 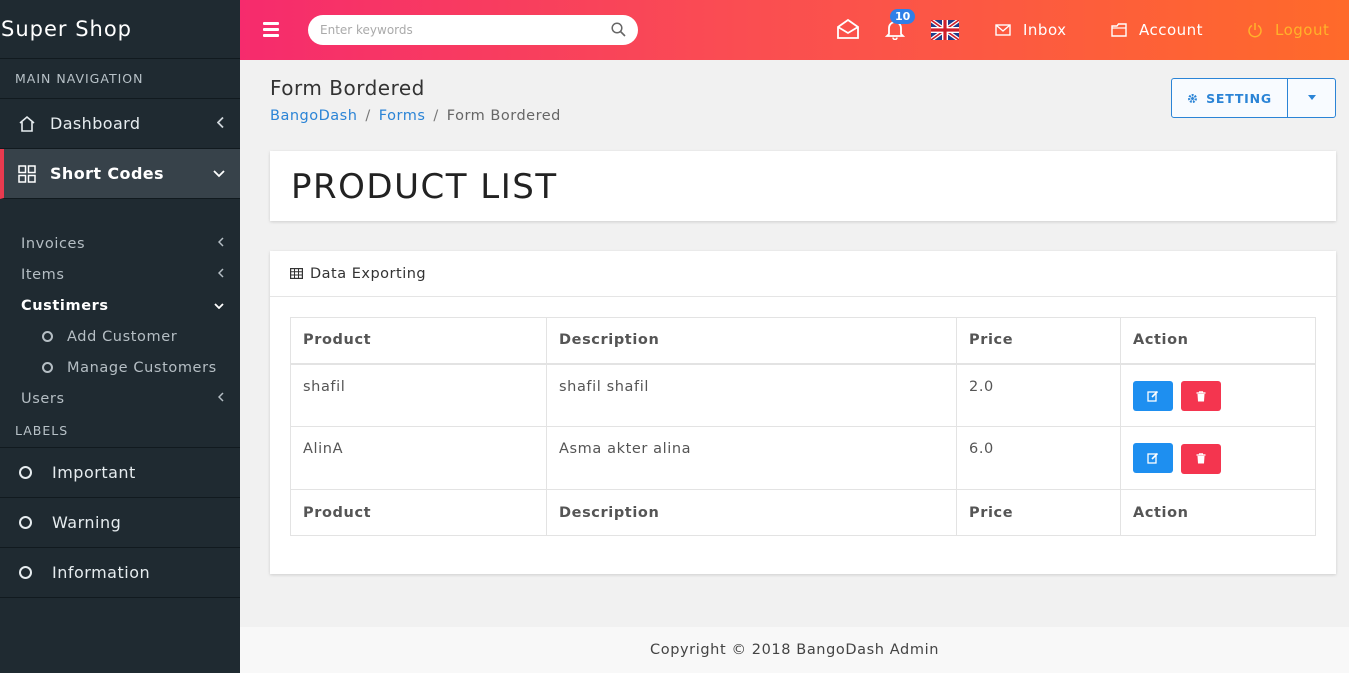 I want to click on label-item-information: Information, so click(x=120, y=573).